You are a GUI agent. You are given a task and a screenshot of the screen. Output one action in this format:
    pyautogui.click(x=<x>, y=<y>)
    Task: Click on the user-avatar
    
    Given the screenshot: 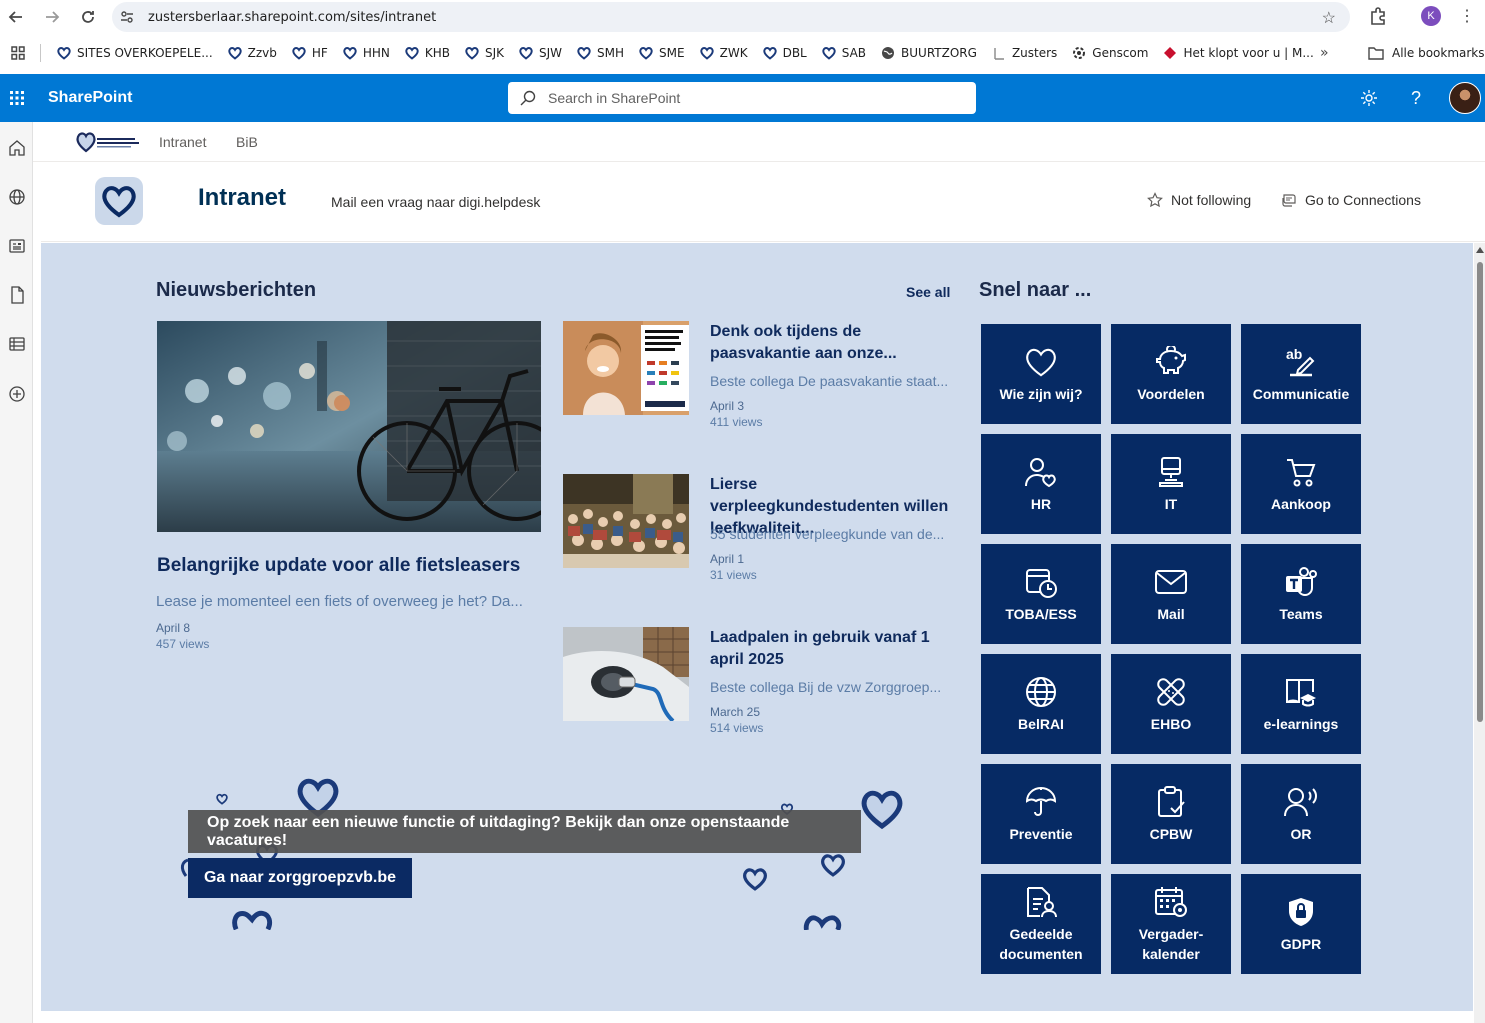 What is the action you would take?
    pyautogui.click(x=1465, y=98)
    